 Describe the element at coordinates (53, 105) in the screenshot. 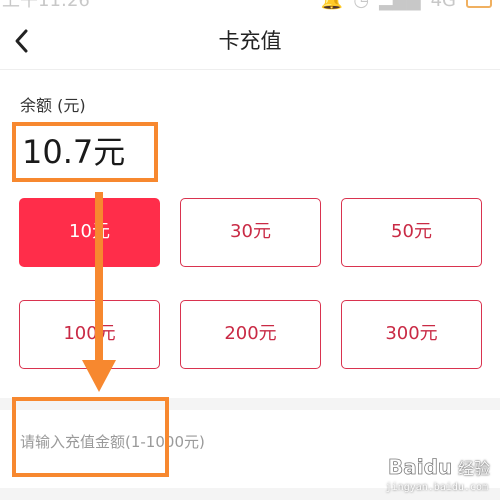

I see `balance-label: 余额 (元)` at that location.